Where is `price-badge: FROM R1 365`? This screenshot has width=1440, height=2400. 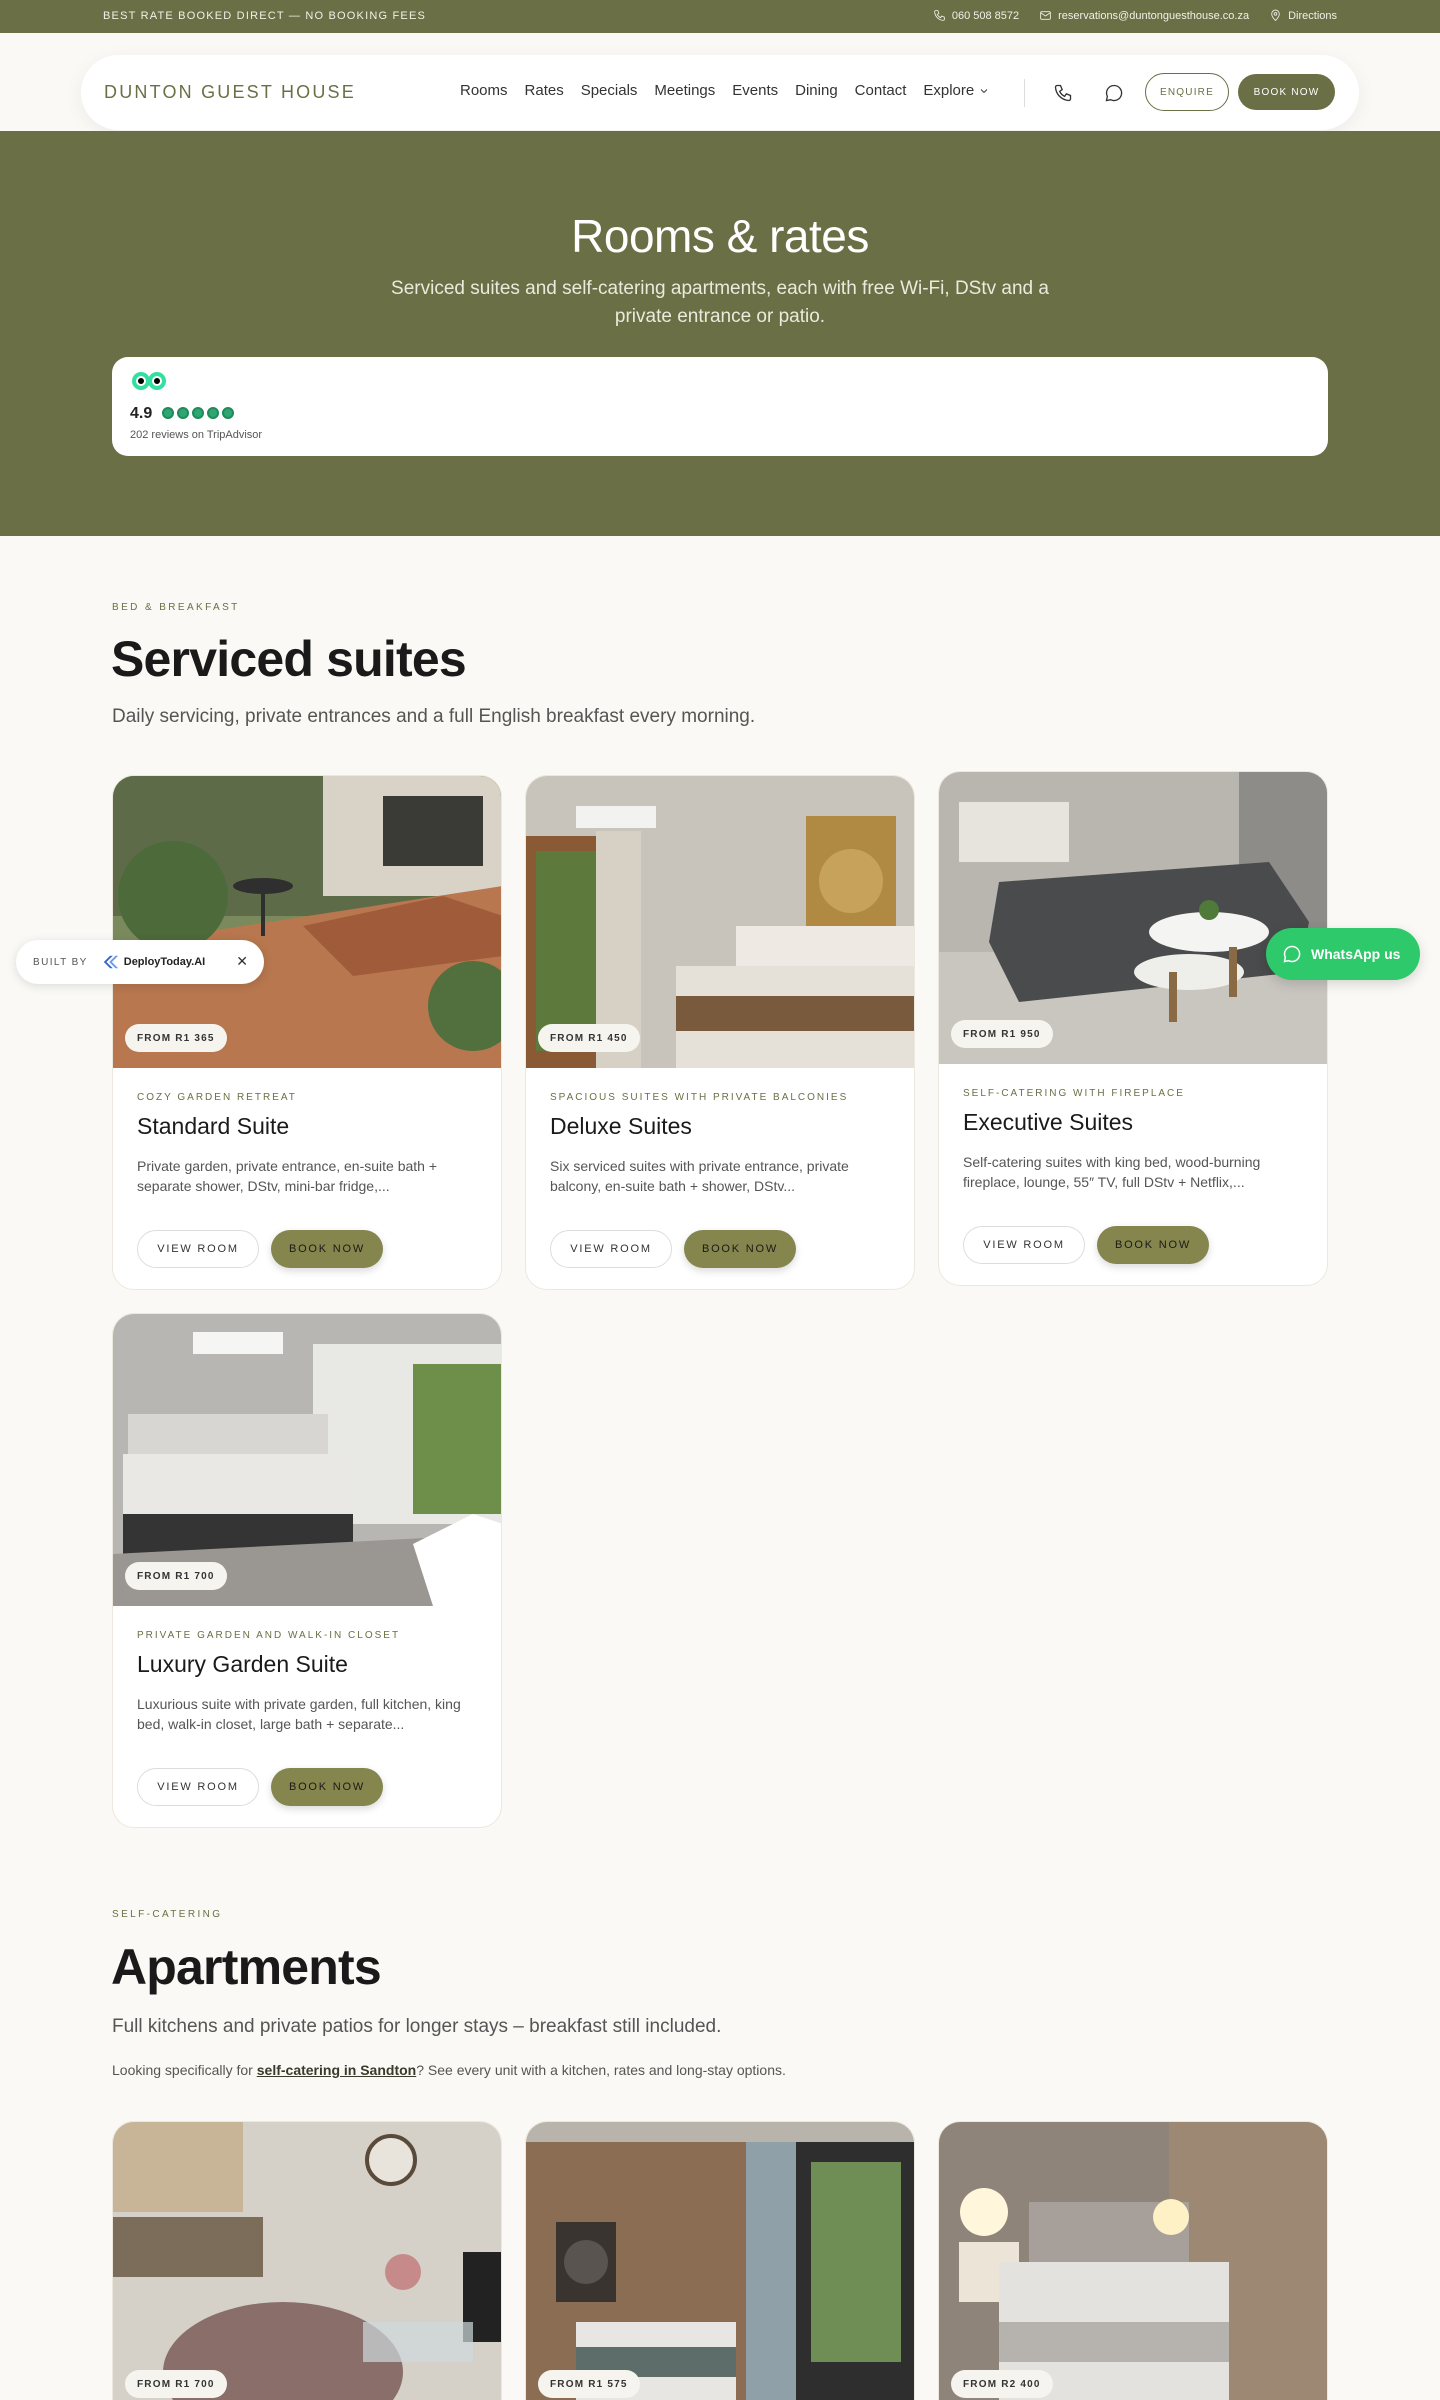 price-badge: FROM R1 365 is located at coordinates (176, 1038).